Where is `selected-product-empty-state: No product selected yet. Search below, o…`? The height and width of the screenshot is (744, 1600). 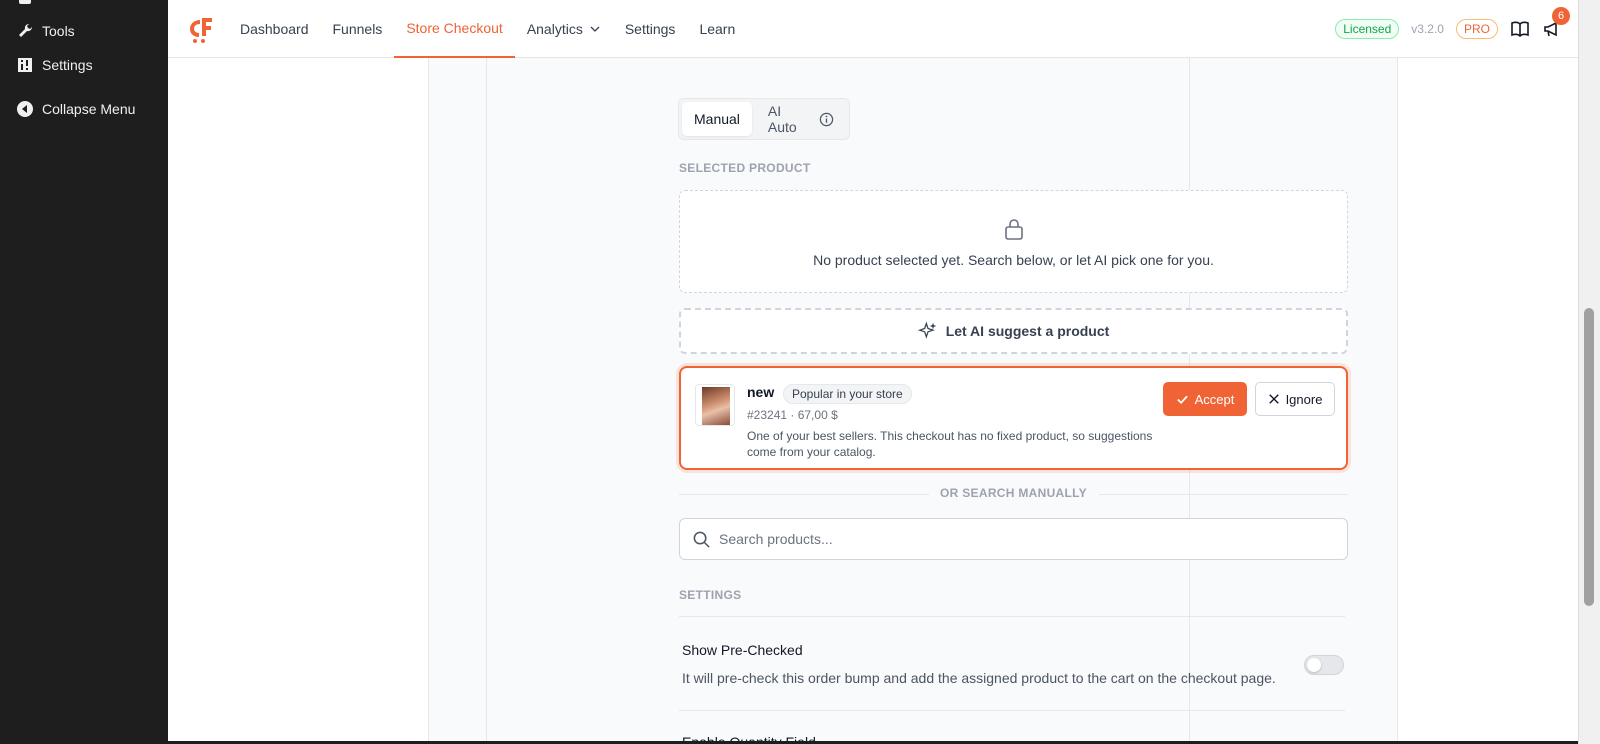
selected-product-empty-state: No product selected yet. Search below, o… is located at coordinates (1013, 241).